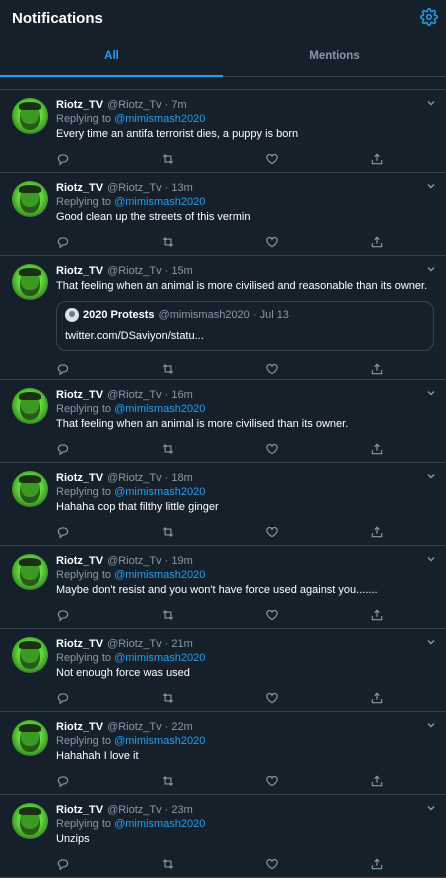 This screenshot has height=878, width=446. Describe the element at coordinates (150, 478) in the screenshot. I see `handle-timestamp: @Riotz_Tv · 18m` at that location.